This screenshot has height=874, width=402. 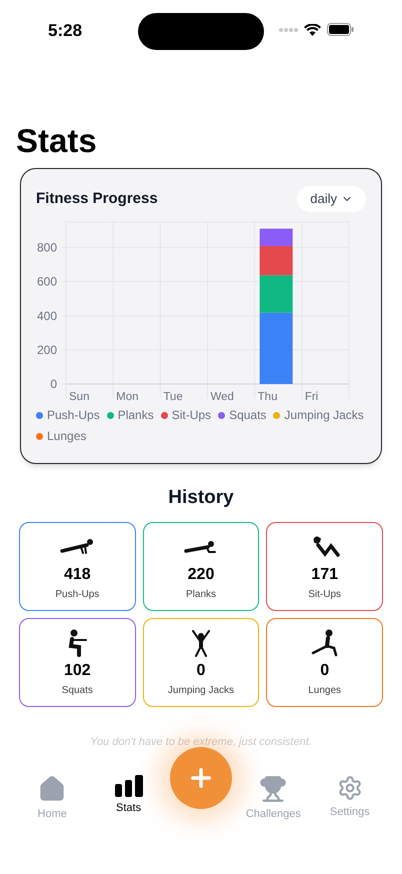 I want to click on y-tick-label: 200, so click(x=47, y=349).